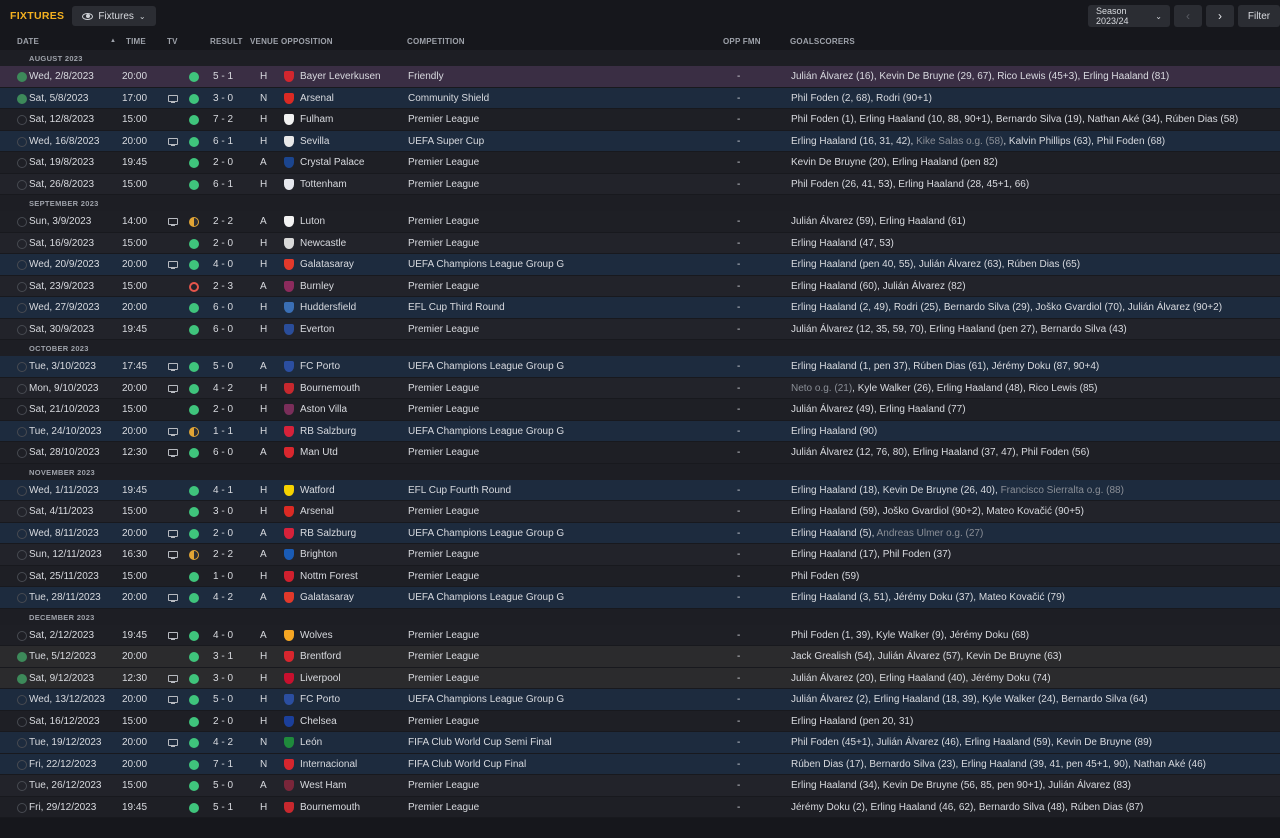 This screenshot has height=838, width=1280. Describe the element at coordinates (320, 656) in the screenshot. I see `fixture-opposition: Brentford` at that location.